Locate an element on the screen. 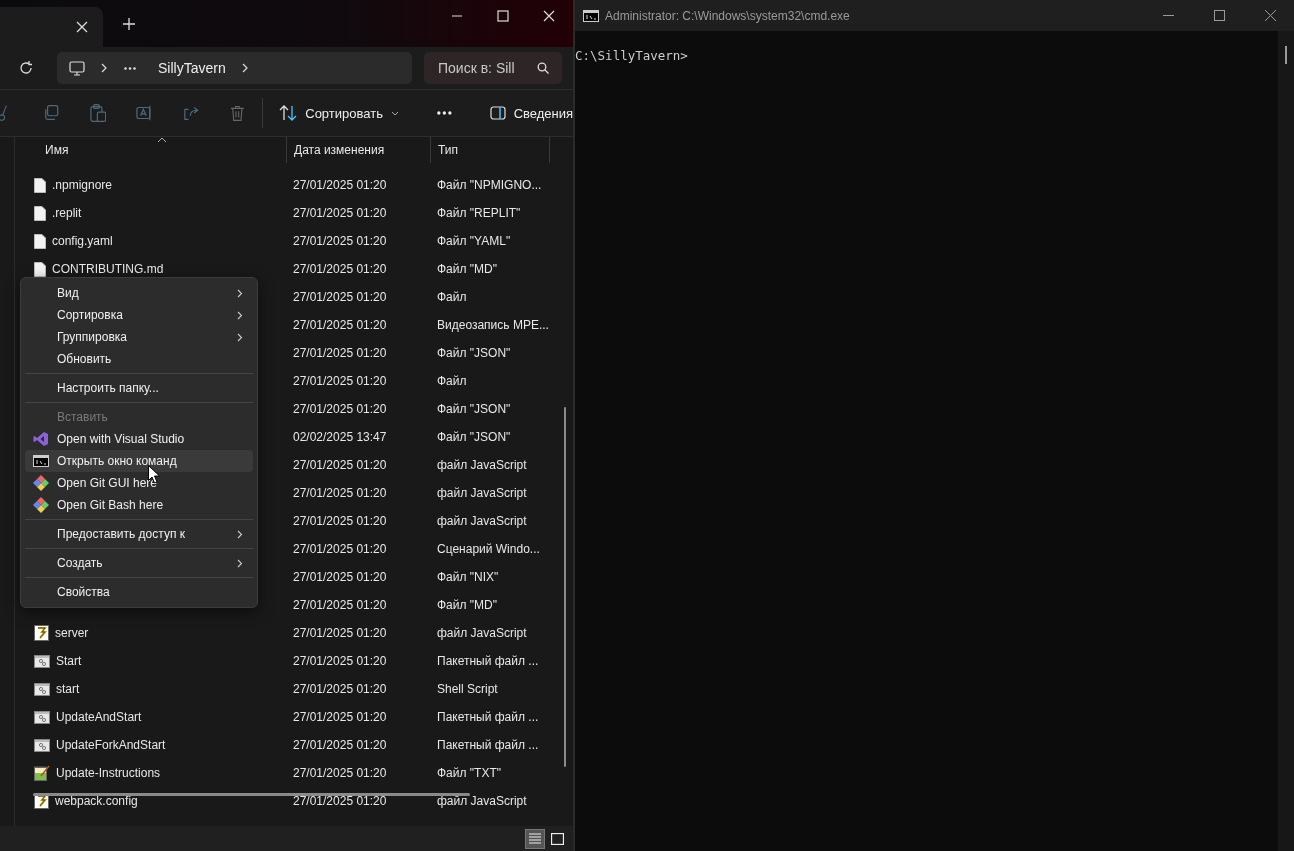 The image size is (1294, 851). column-header: Имя is located at coordinates (150, 150).